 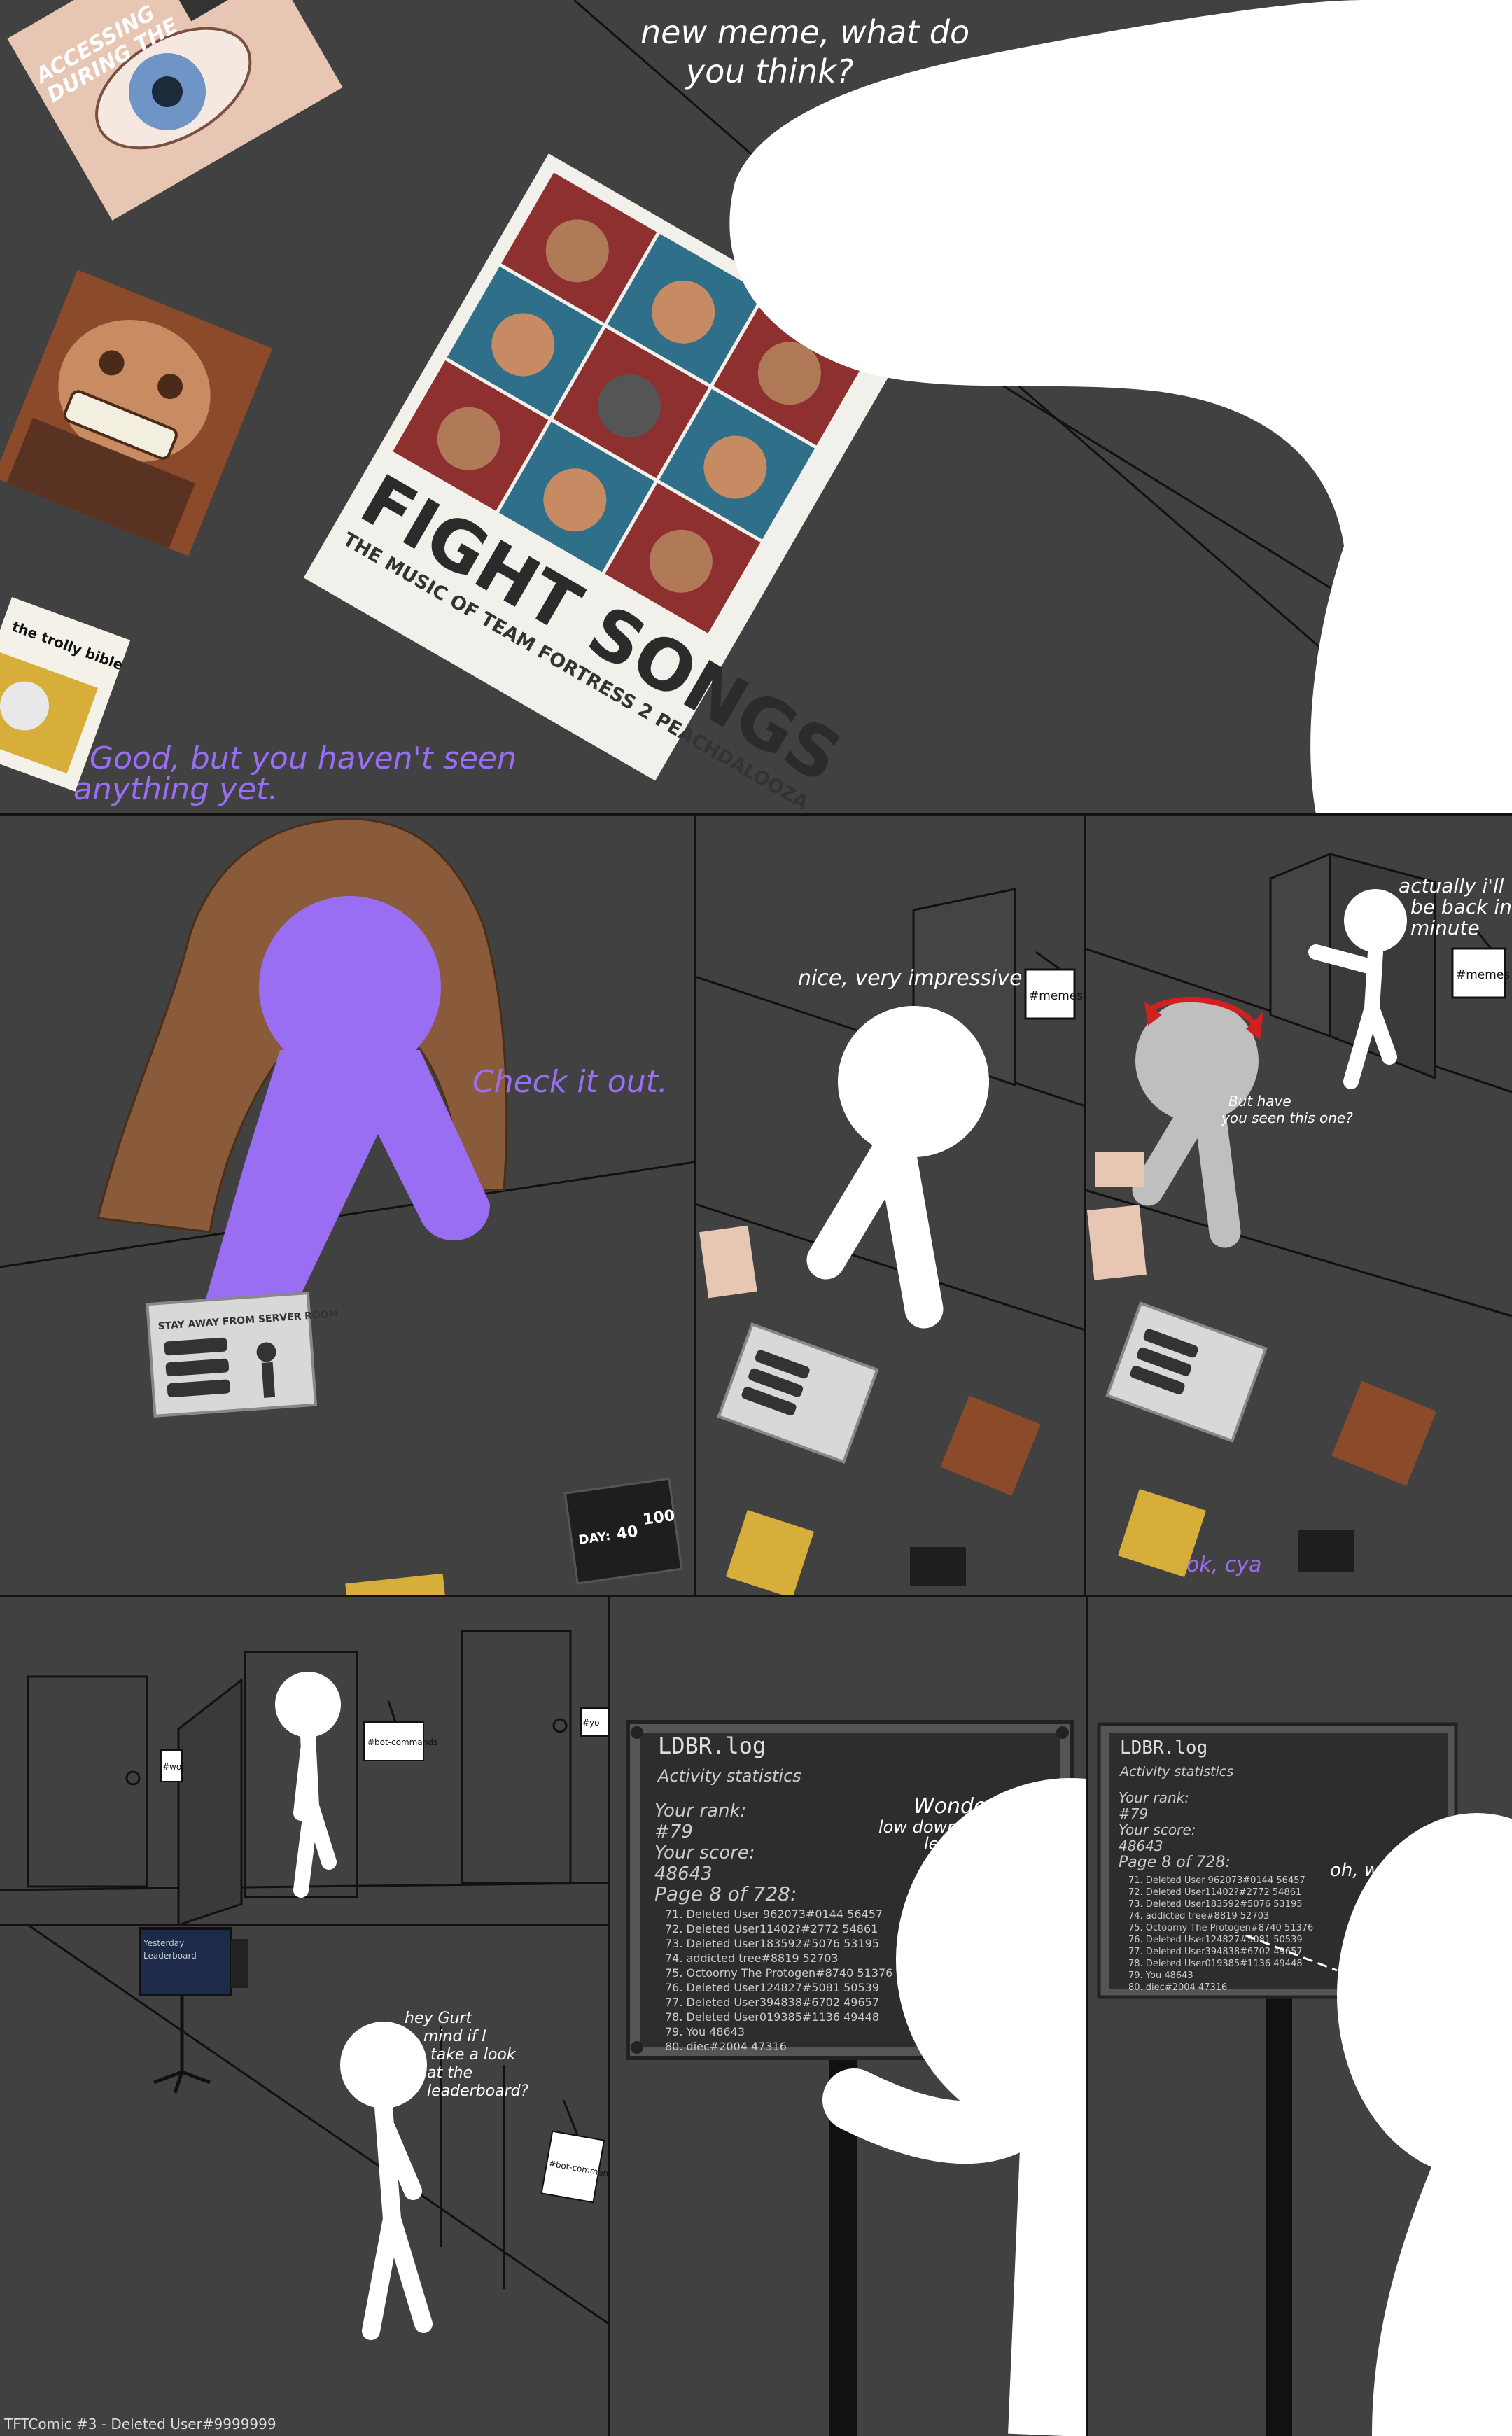 I want to click on lb-row: 73. Deleted User183592#5076 53195, so click(x=772, y=1943).